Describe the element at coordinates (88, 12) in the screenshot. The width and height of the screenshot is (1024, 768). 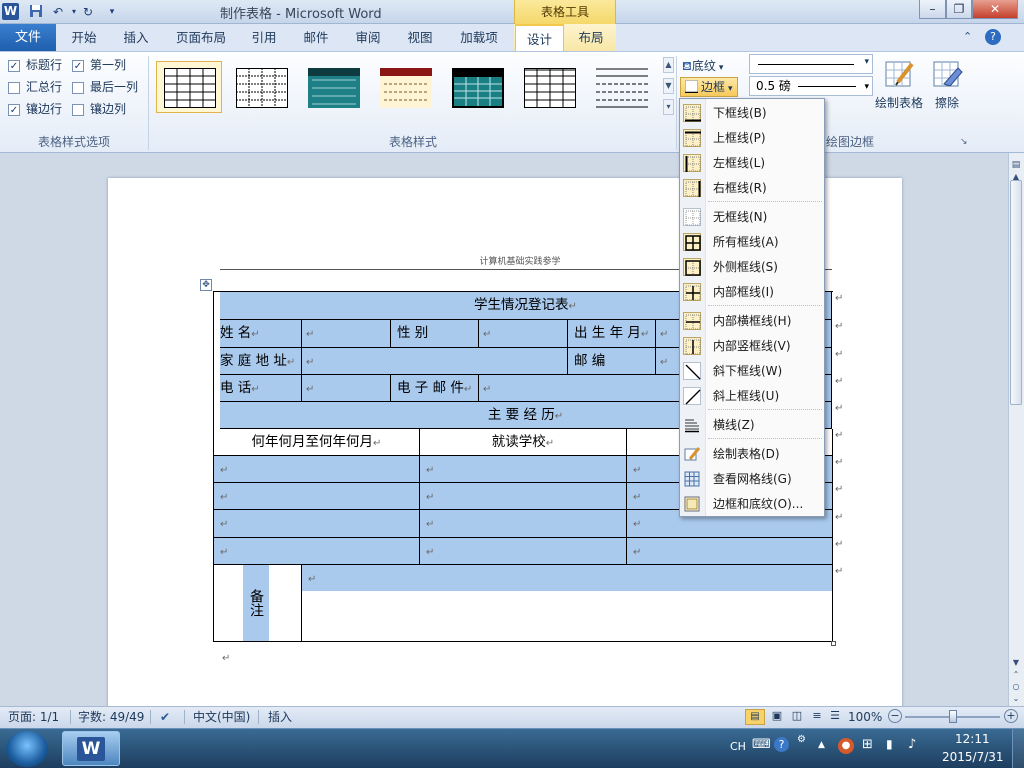
I see `redo-icon: ↻` at that location.